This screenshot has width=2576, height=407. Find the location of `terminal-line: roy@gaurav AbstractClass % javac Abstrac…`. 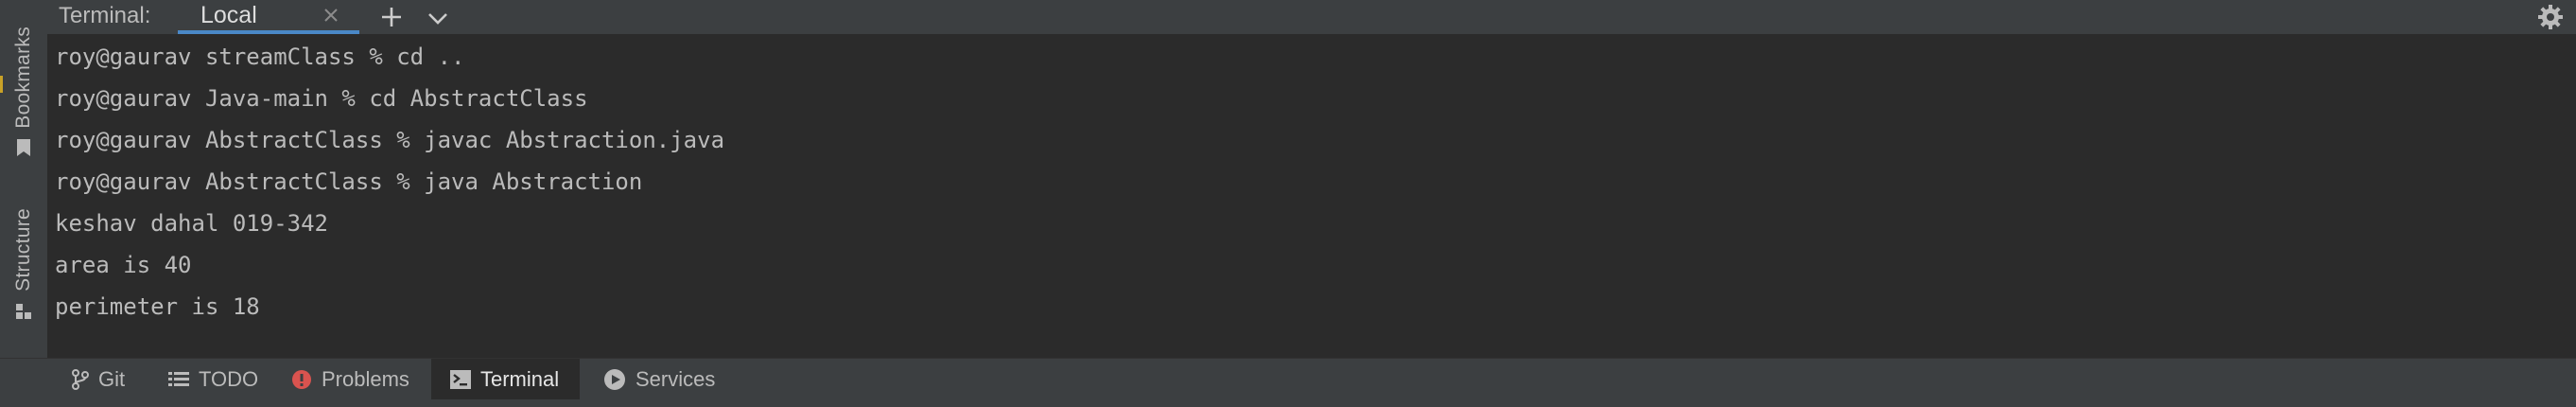

terminal-line: roy@gaurav AbstractClass % javac Abstrac… is located at coordinates (390, 140).